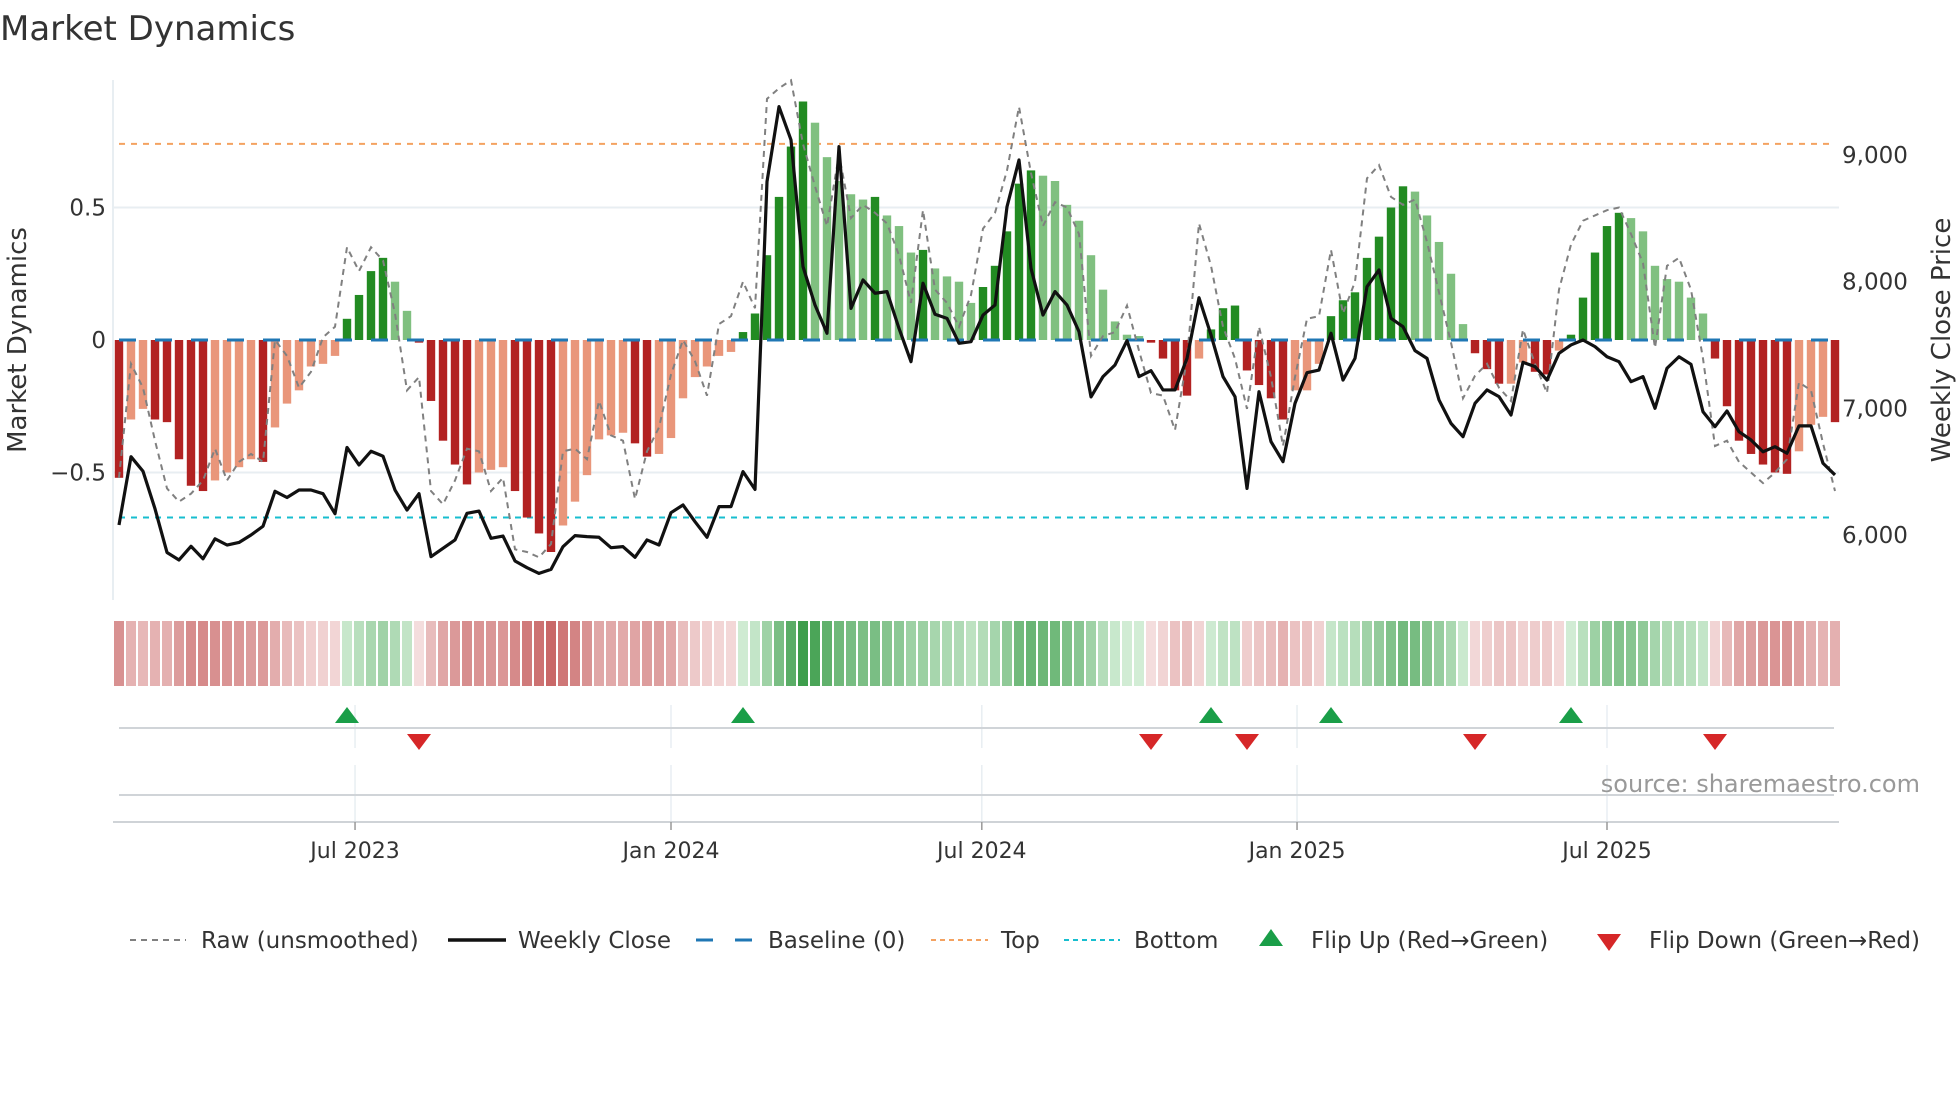 The image size is (1960, 1102). I want to click on legend-bottom-label: Bottom, so click(1176, 941).